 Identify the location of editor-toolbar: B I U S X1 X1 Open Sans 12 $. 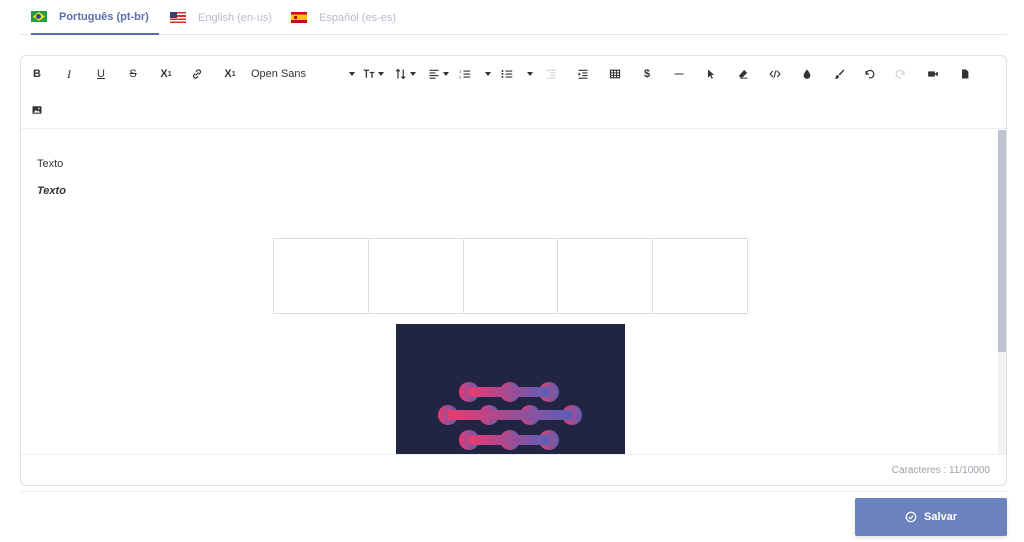
(513, 92).